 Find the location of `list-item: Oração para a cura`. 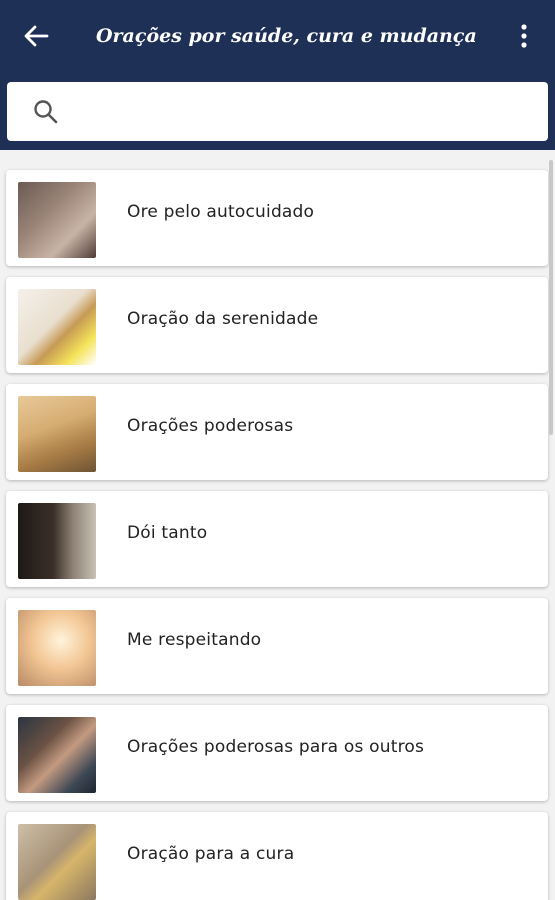

list-item: Oração para a cura is located at coordinates (277, 856).